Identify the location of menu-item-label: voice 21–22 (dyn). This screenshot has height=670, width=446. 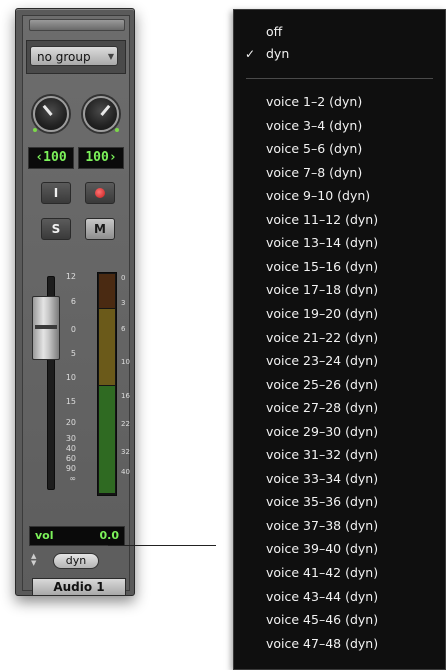
(322, 337).